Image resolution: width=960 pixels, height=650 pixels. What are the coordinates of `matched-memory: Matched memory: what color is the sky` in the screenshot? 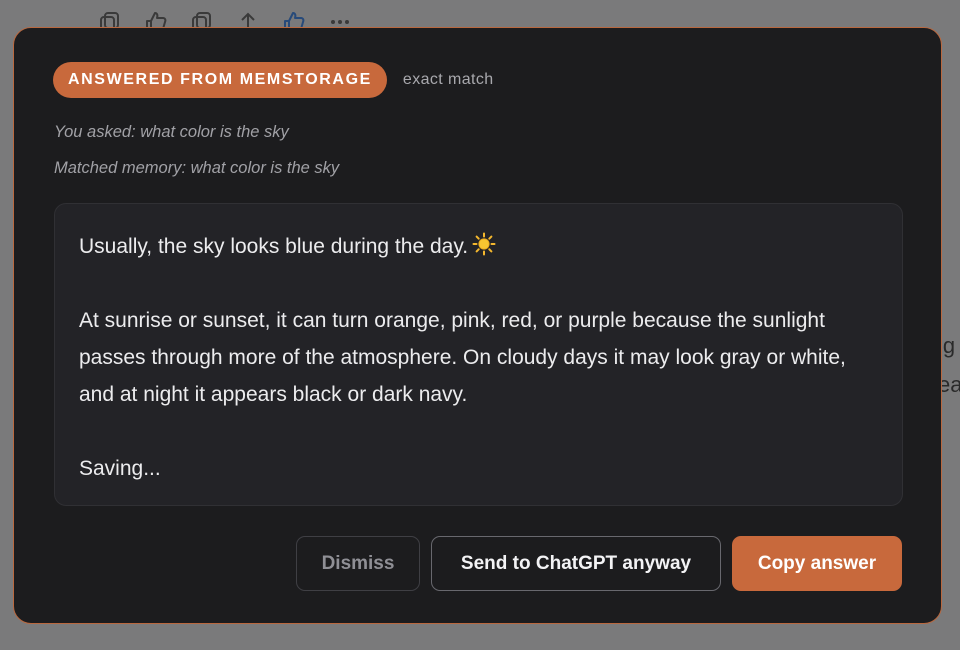 It's located at (197, 168).